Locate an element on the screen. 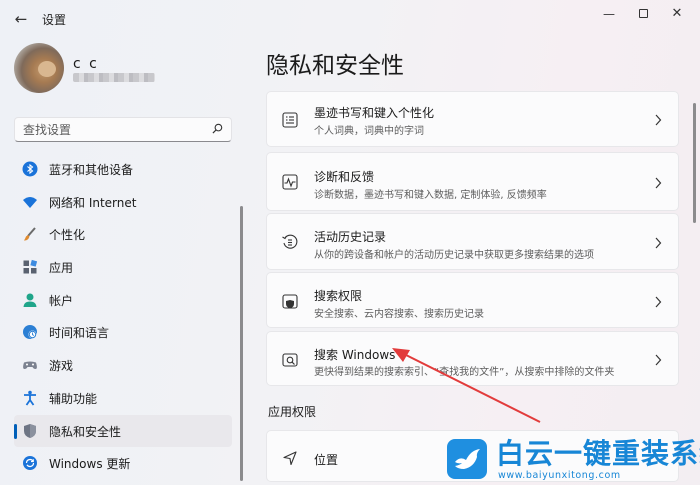  section-header-app-permissions: 应用权限 is located at coordinates (292, 412).